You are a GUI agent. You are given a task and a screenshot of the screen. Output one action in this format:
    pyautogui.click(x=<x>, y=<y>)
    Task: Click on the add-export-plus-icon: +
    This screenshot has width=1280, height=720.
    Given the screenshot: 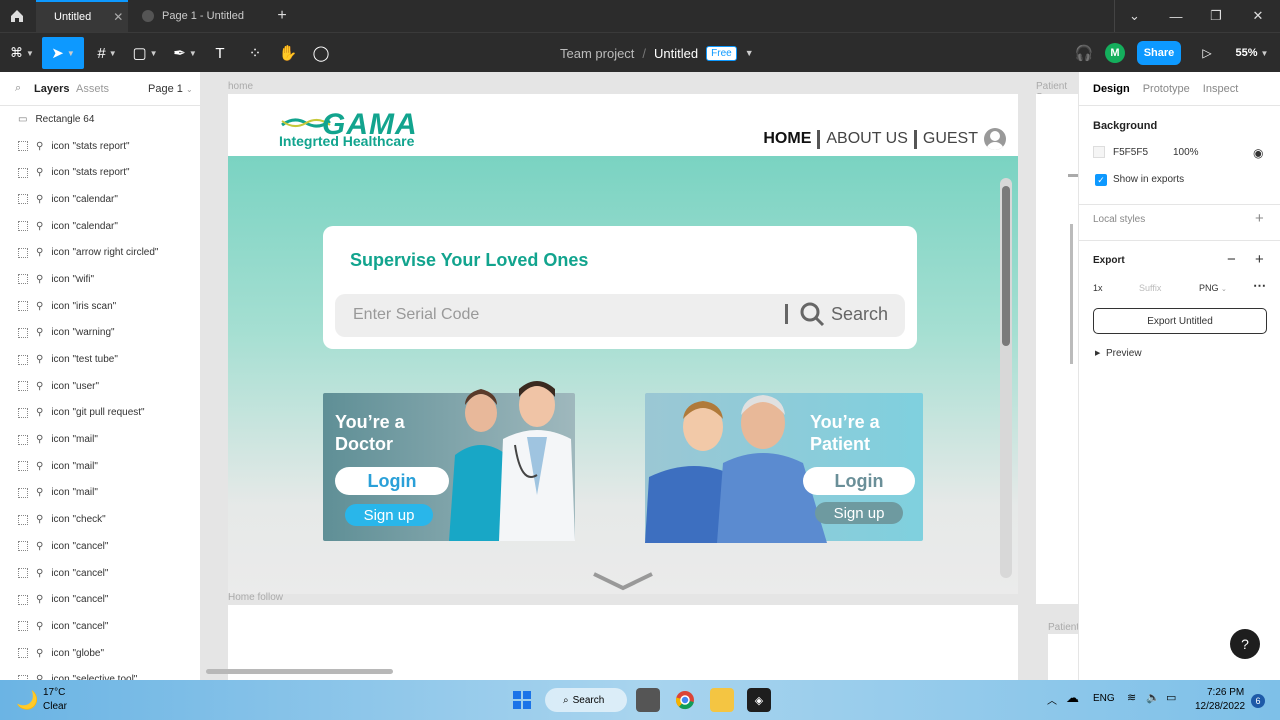 What is the action you would take?
    pyautogui.click(x=1259, y=259)
    